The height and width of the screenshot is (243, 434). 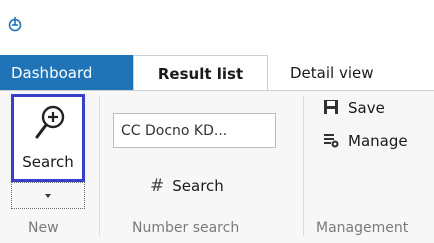 What do you see at coordinates (66, 73) in the screenshot?
I see `tab-dashboard: Dashboard` at bounding box center [66, 73].